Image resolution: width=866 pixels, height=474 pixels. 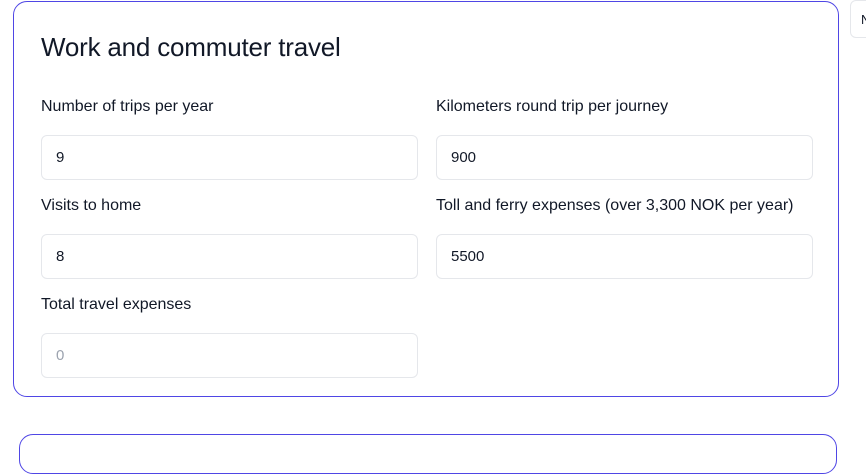 I want to click on trips-per-year-field: Number of trips per year, so click(x=229, y=138).